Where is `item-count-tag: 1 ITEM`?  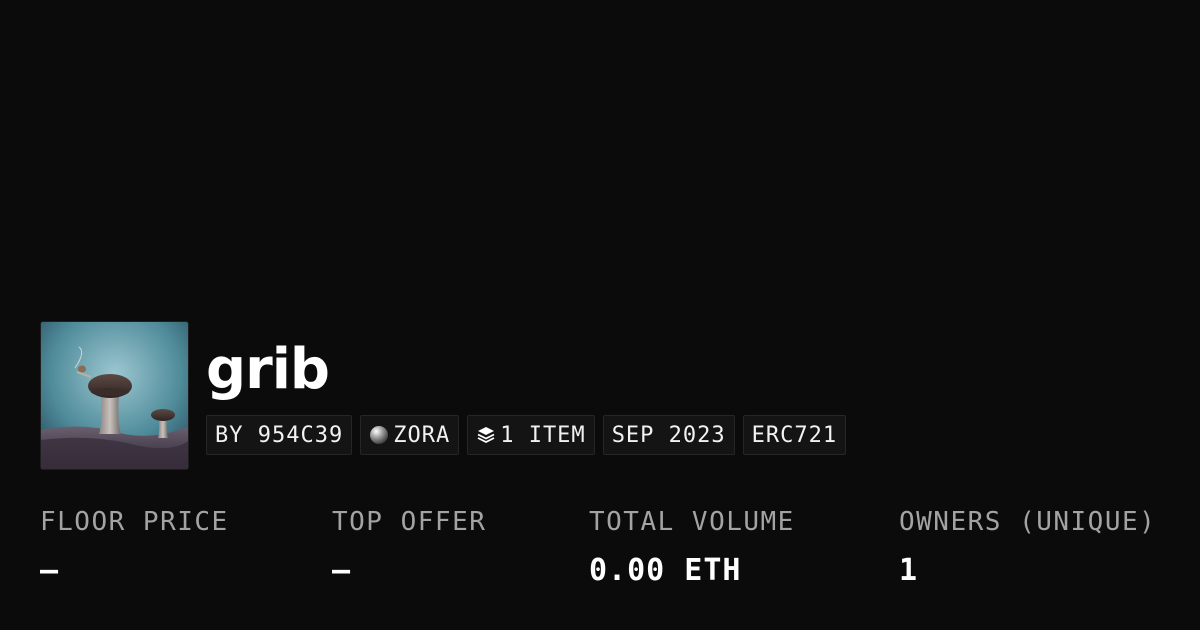 item-count-tag: 1 ITEM is located at coordinates (531, 435).